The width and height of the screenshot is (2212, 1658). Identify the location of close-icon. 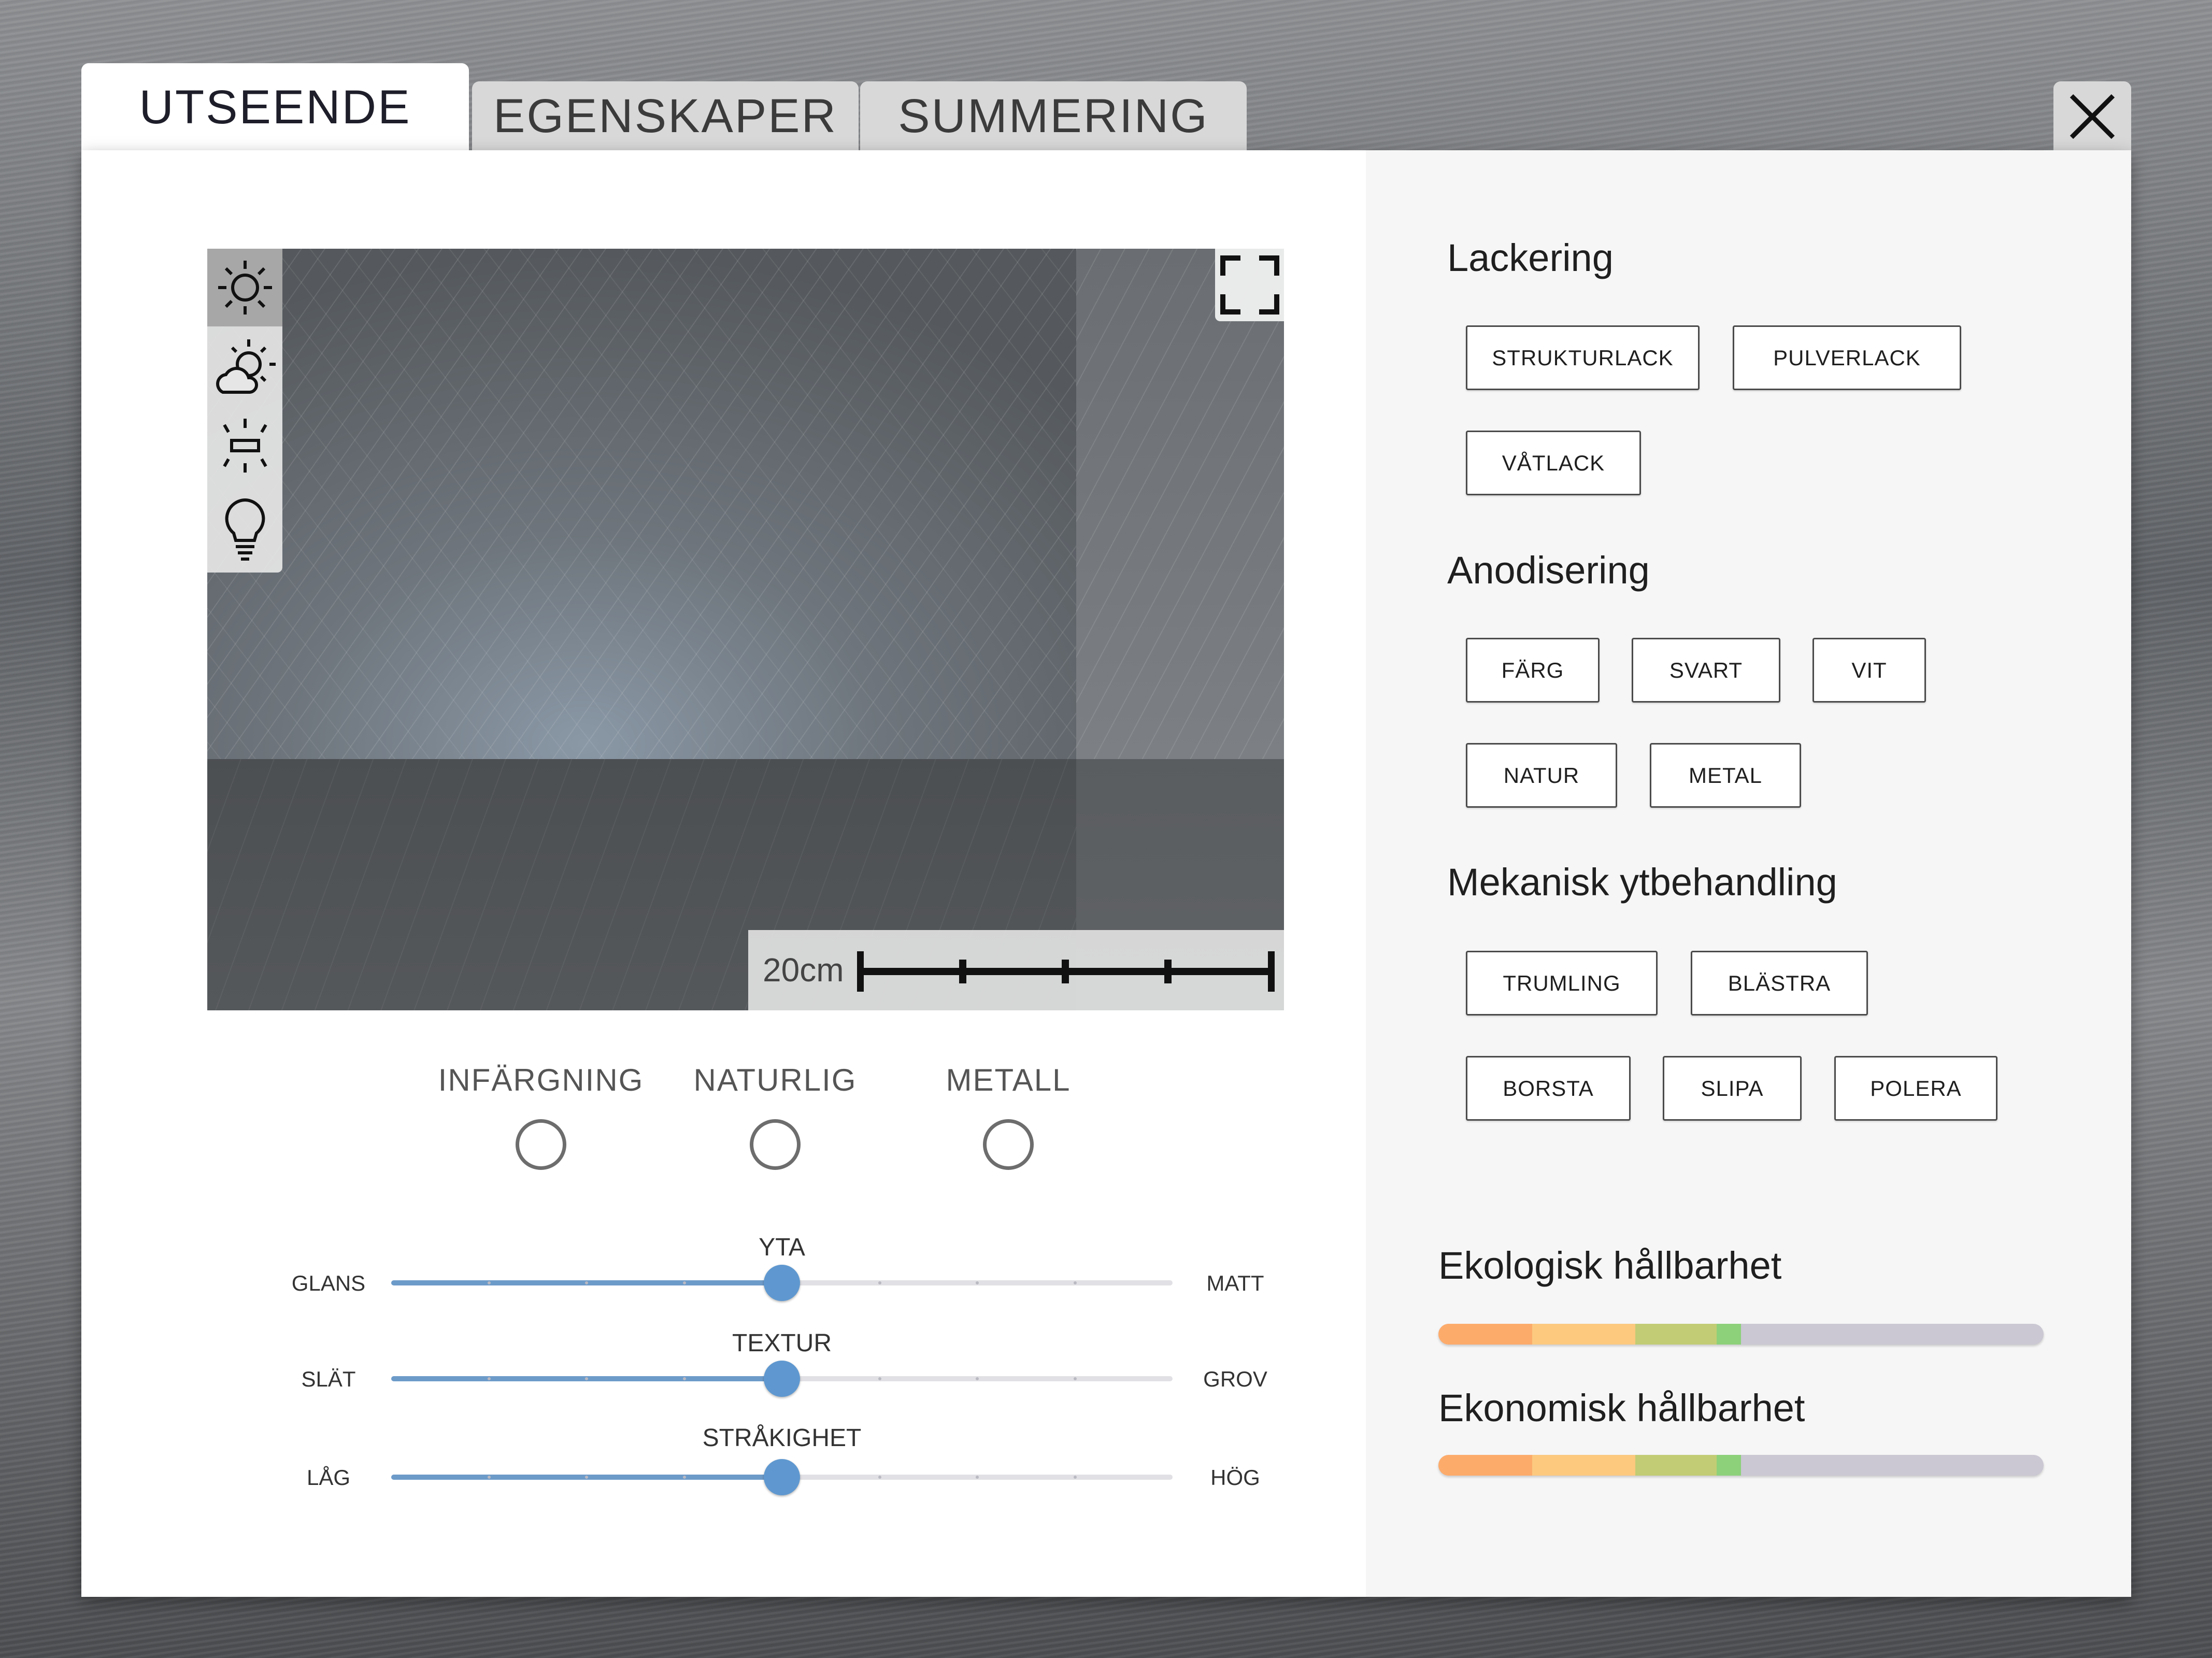
(2092, 116).